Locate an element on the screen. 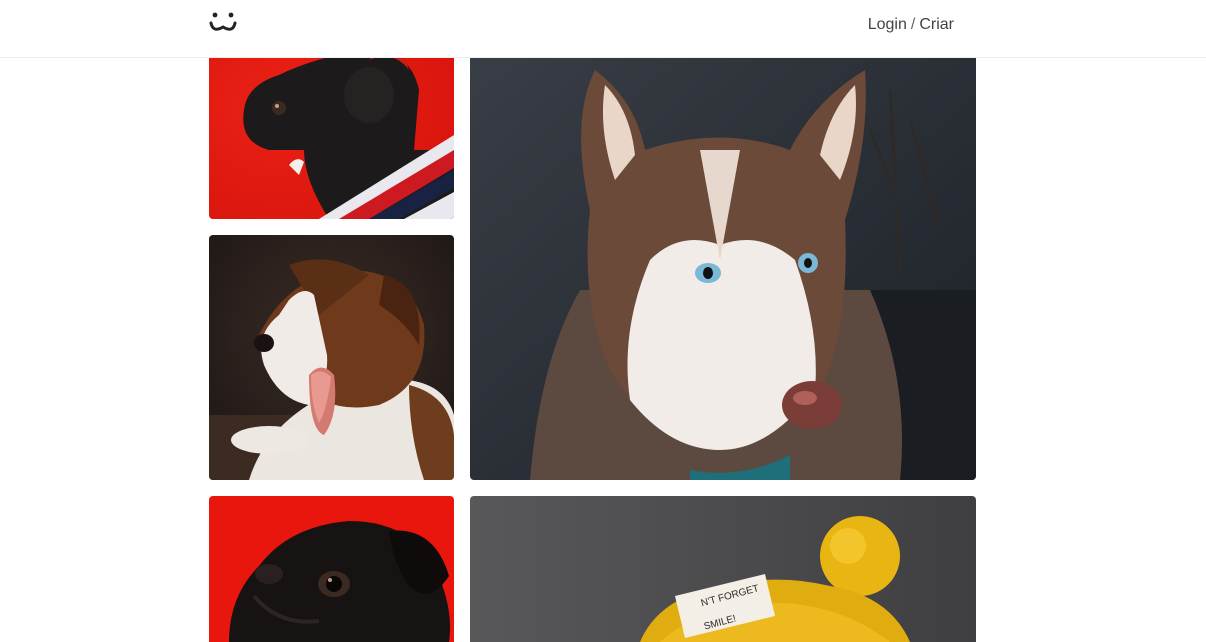 This screenshot has height=642, width=1206. photo-card-pug-top is located at coordinates (331, 124).